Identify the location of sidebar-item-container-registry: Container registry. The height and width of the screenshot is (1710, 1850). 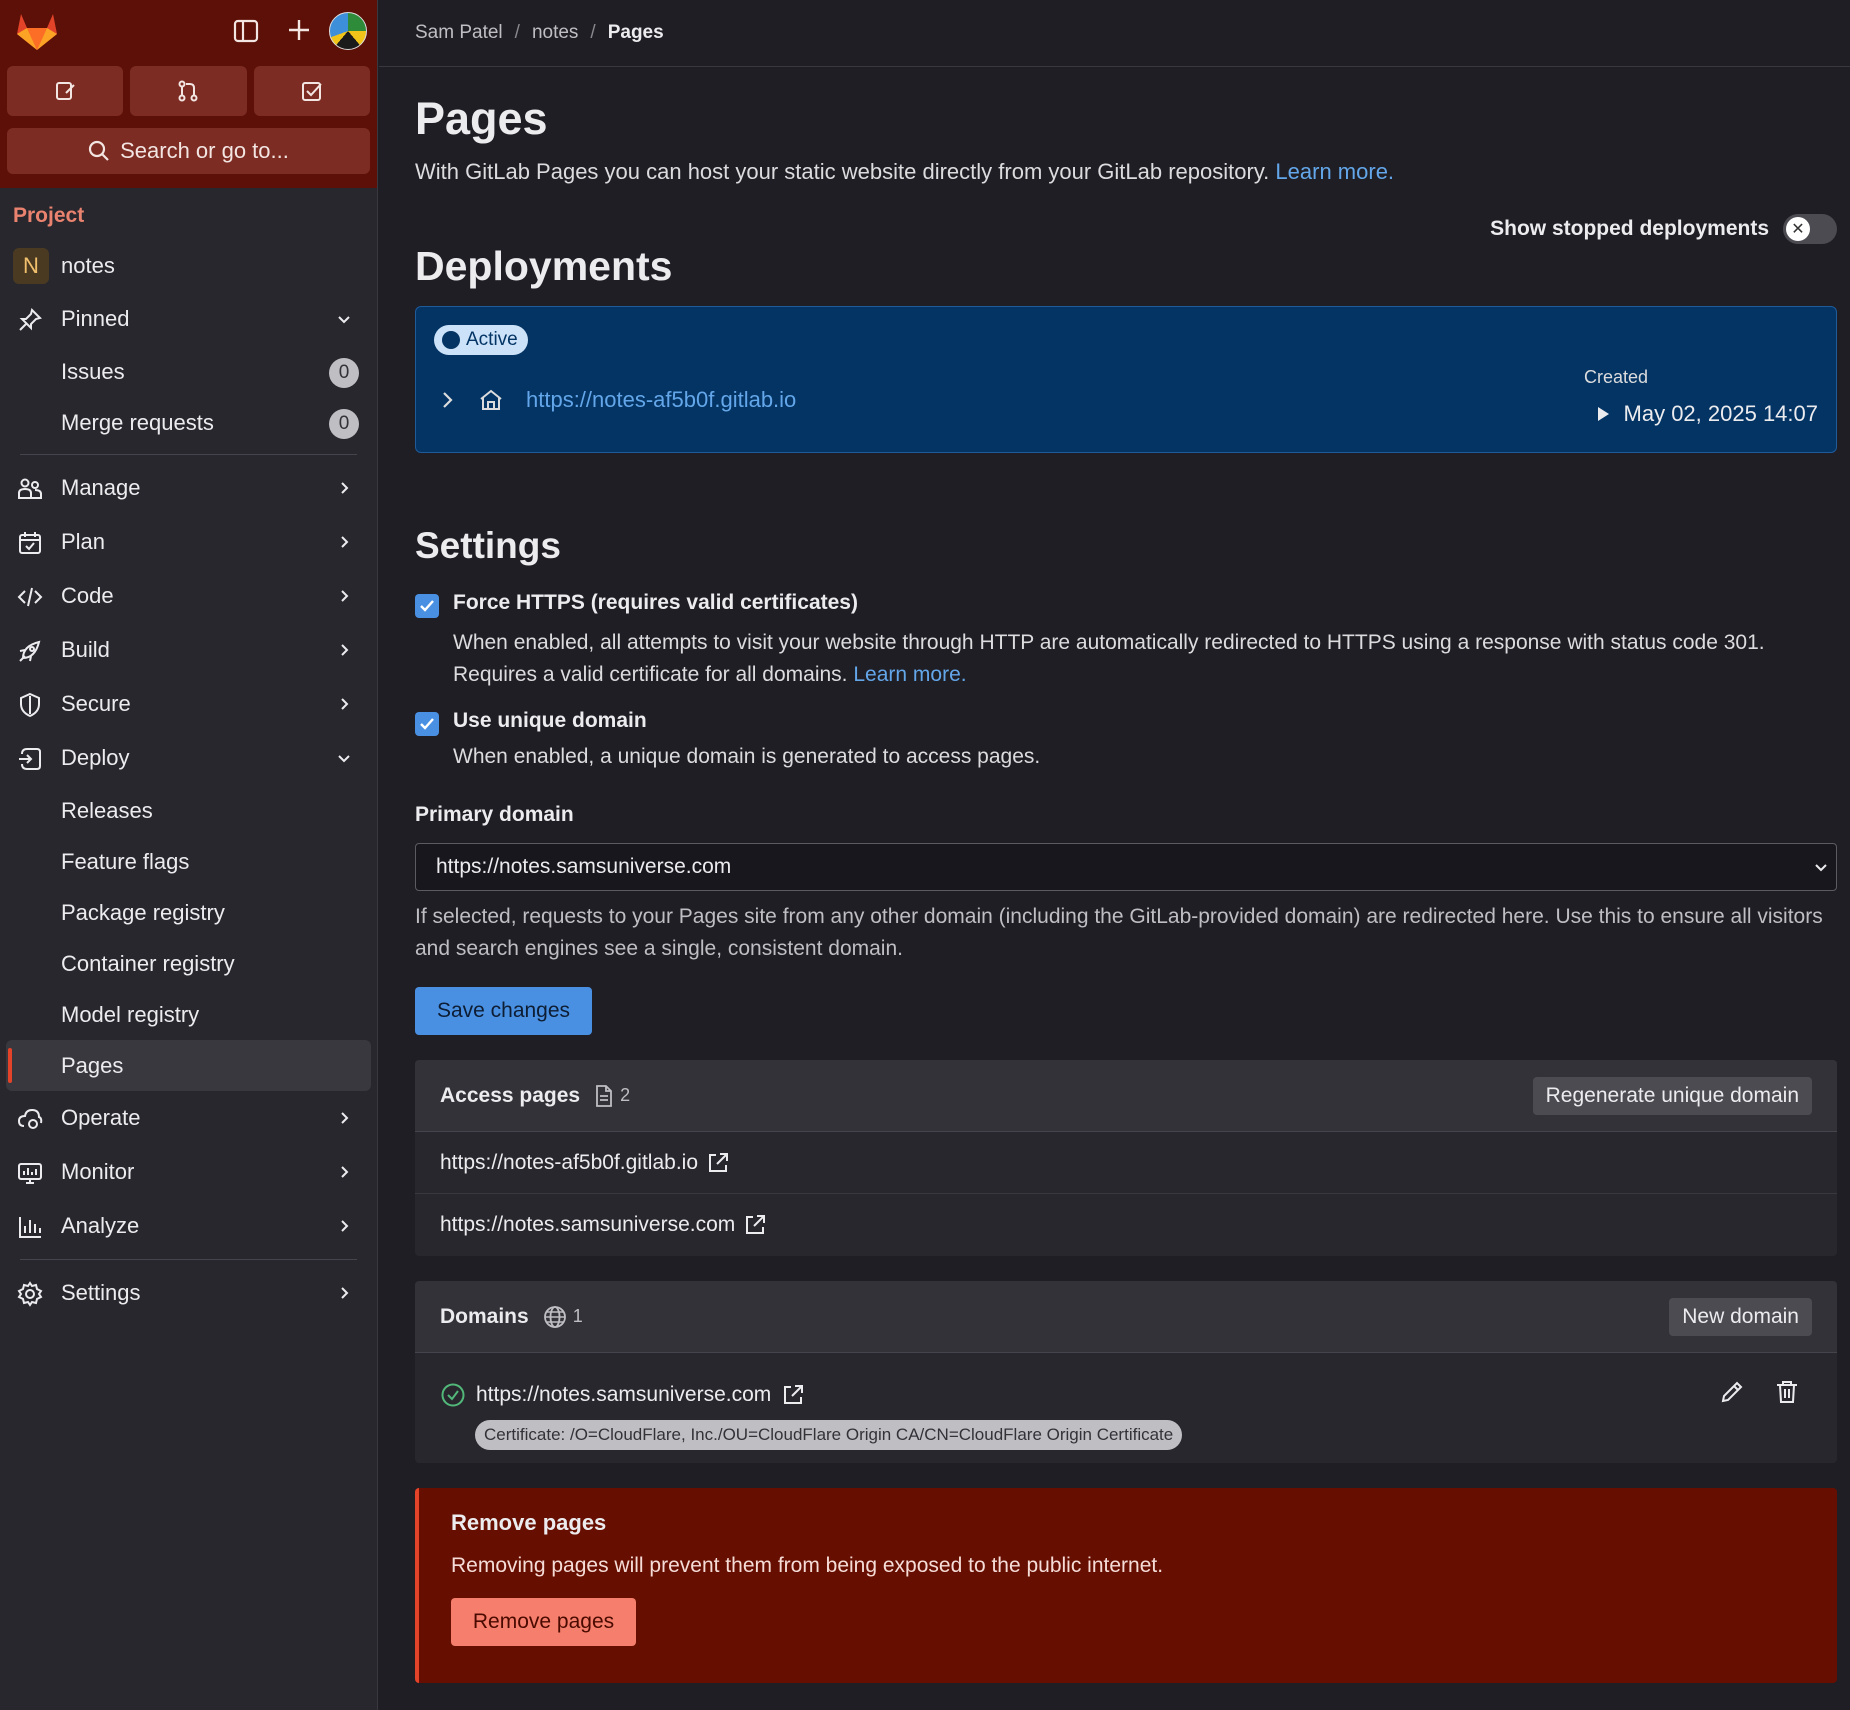
(188, 963).